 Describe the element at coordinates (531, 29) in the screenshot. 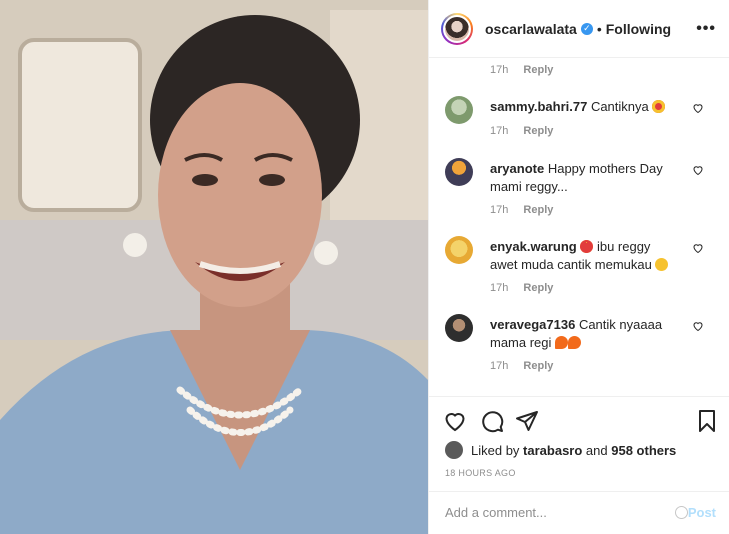

I see `author-username: oscarlawalata` at that location.